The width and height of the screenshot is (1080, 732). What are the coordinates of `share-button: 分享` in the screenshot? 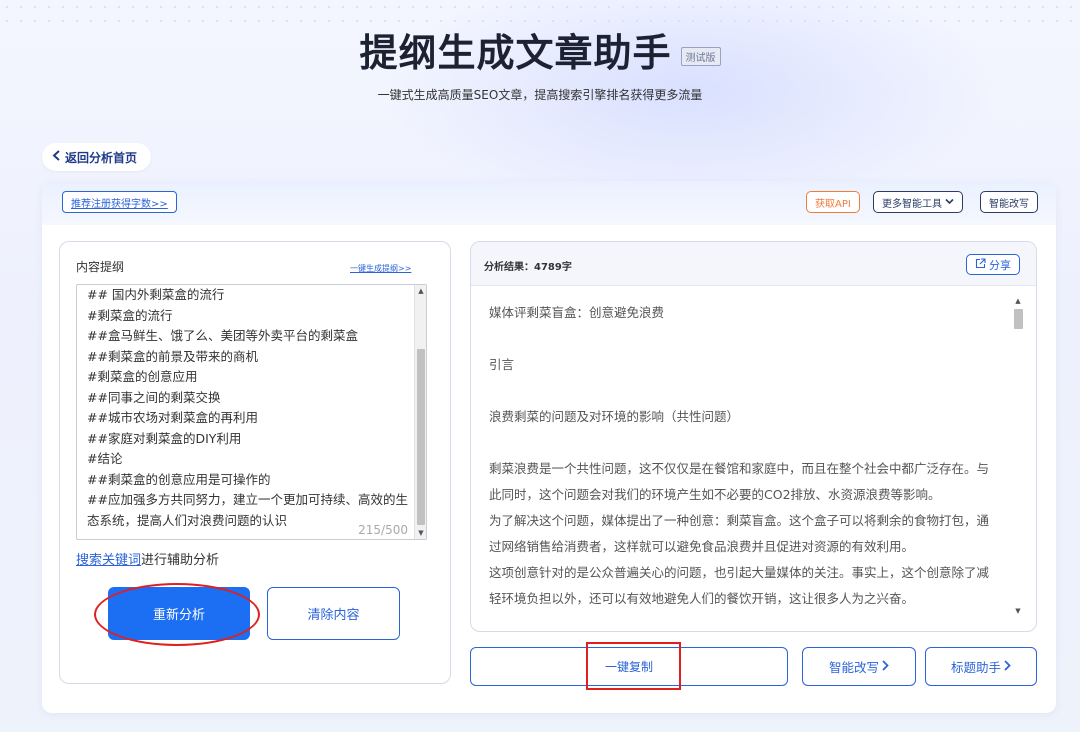 It's located at (993, 264).